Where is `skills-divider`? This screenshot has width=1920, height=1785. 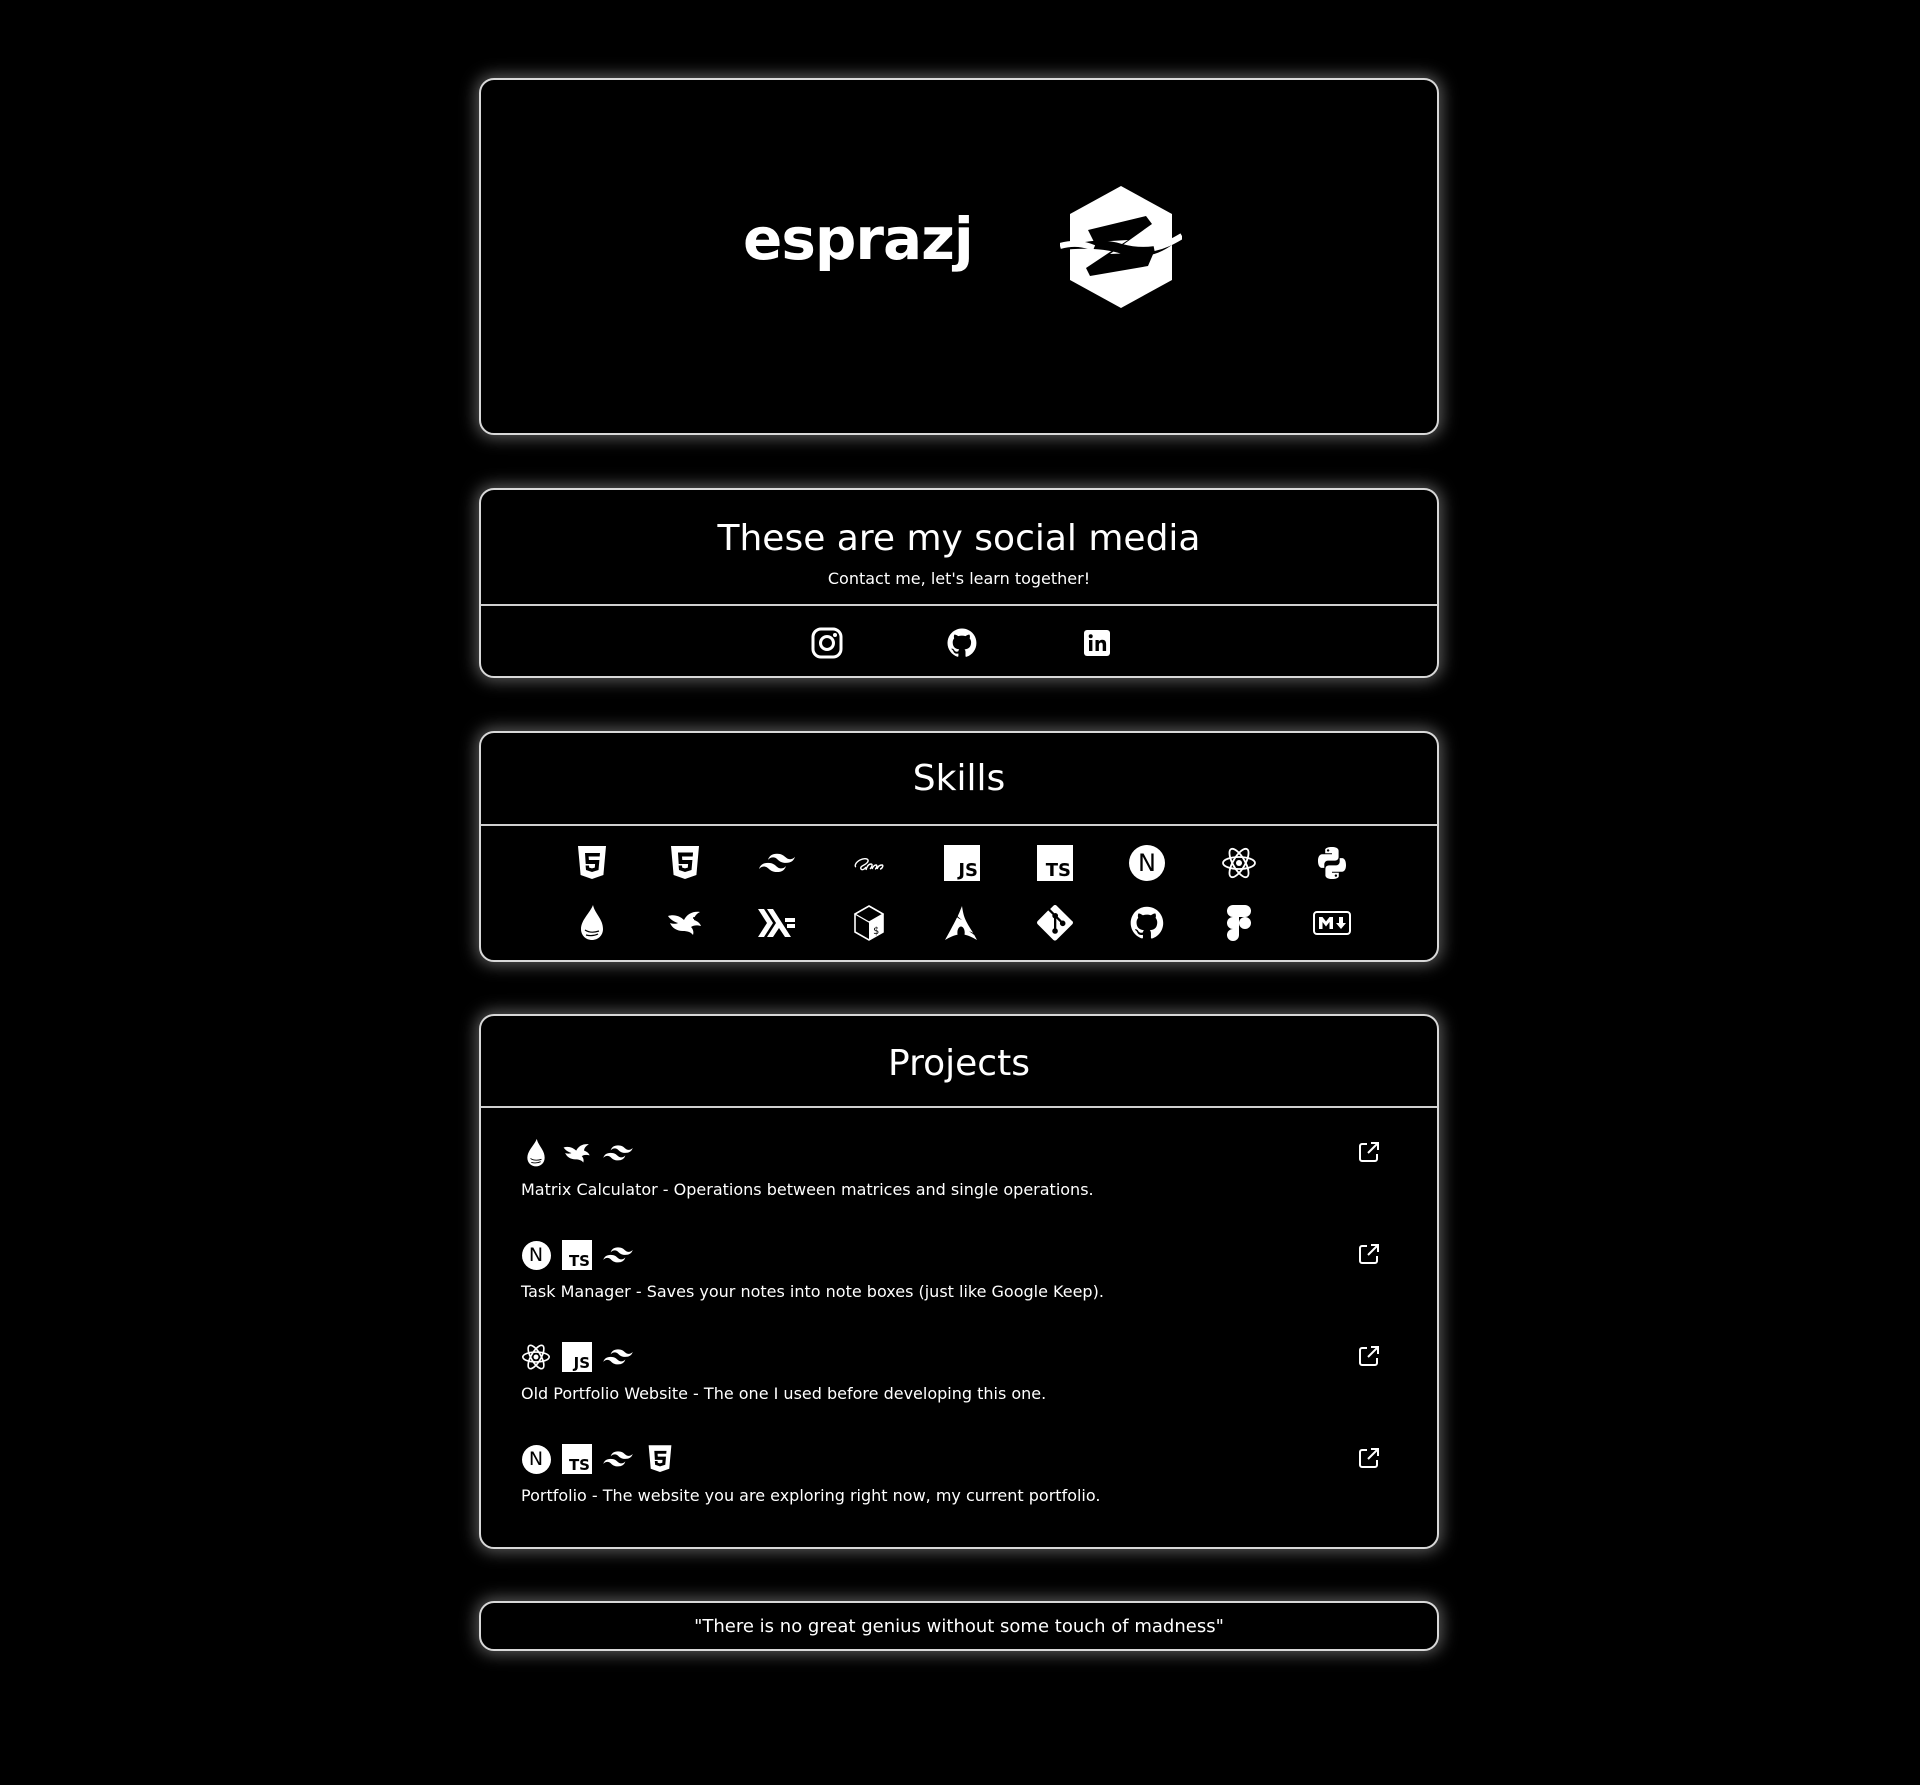 skills-divider is located at coordinates (959, 825).